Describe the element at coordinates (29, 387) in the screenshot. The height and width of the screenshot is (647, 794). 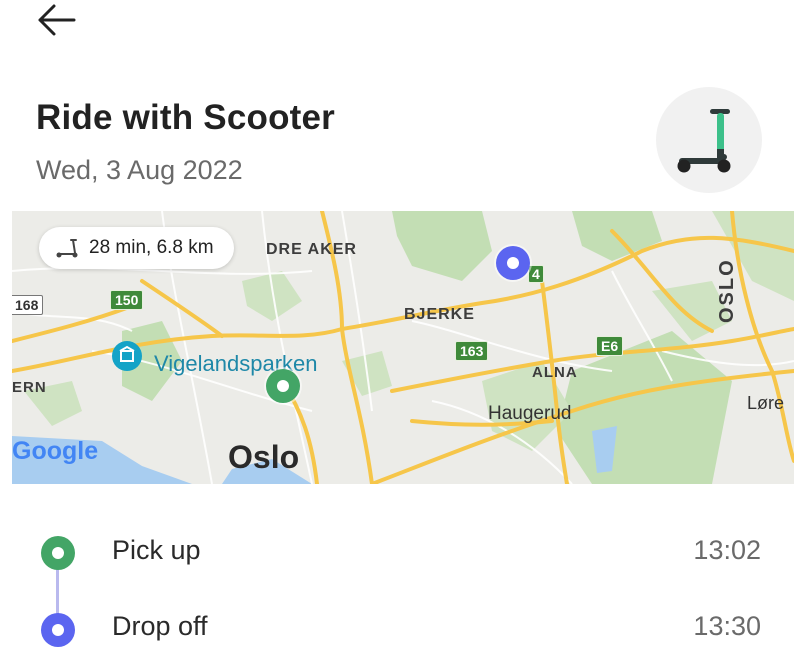
I see `map-label-ern: ERN` at that location.